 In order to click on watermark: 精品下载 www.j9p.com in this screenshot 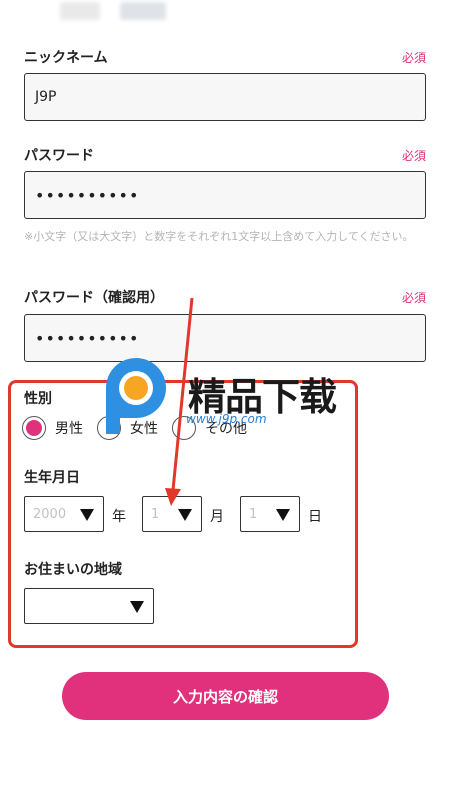, I will do `click(228, 403)`.